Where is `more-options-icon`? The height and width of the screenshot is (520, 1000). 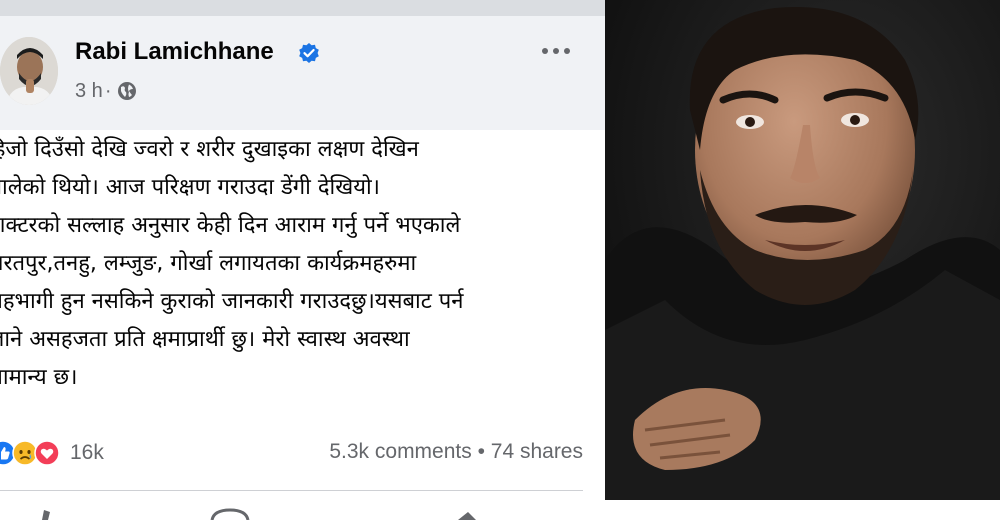 more-options-icon is located at coordinates (556, 51).